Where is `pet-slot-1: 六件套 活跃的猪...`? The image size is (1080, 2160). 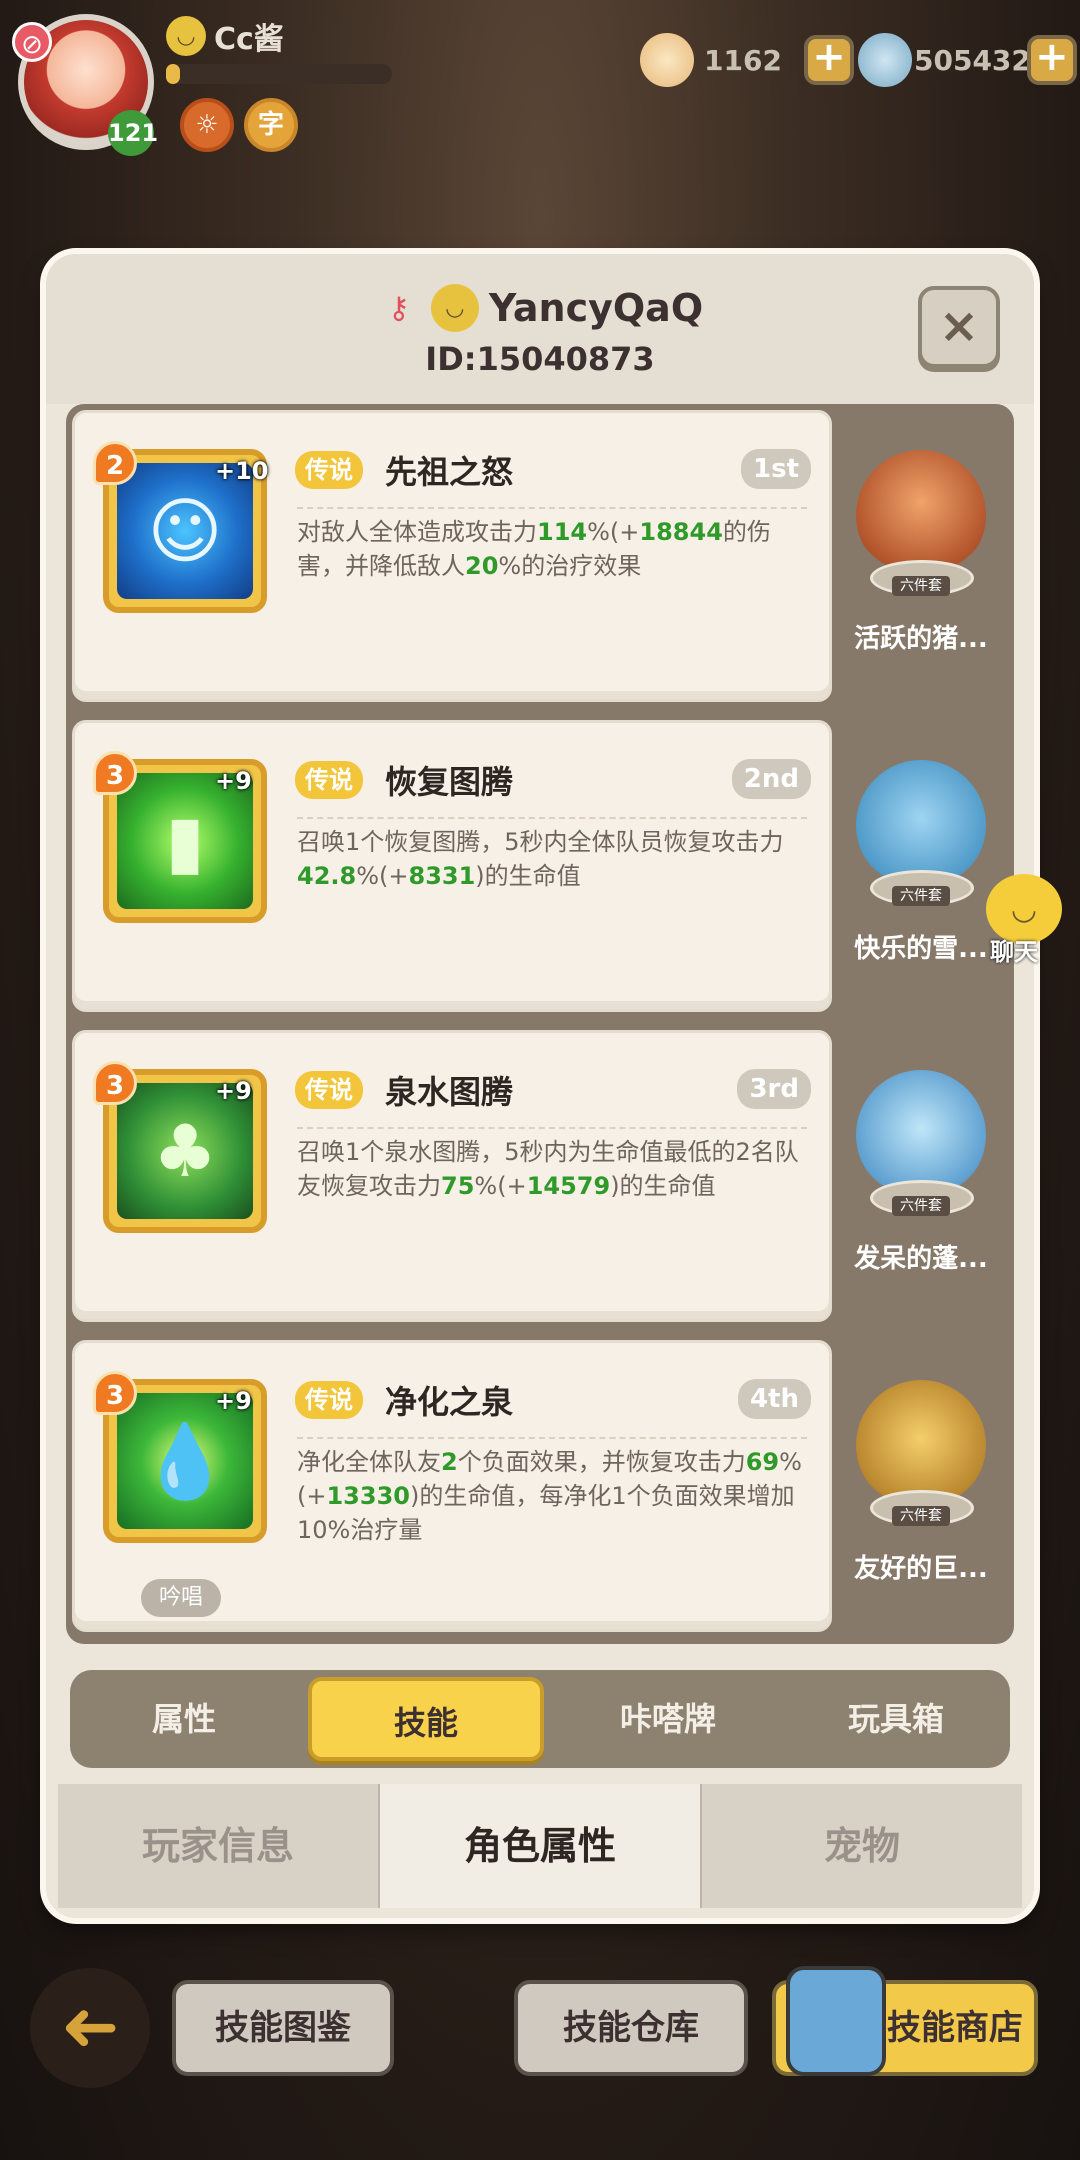
pet-slot-1: 六件套 活跃的猪... is located at coordinates (921, 556).